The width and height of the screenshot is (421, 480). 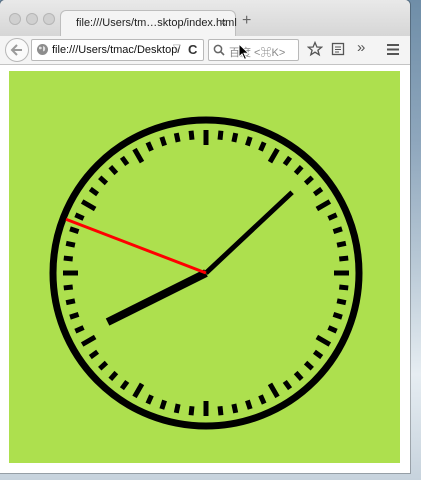 What do you see at coordinates (246, 21) in the screenshot?
I see `new-tab-button: +` at bounding box center [246, 21].